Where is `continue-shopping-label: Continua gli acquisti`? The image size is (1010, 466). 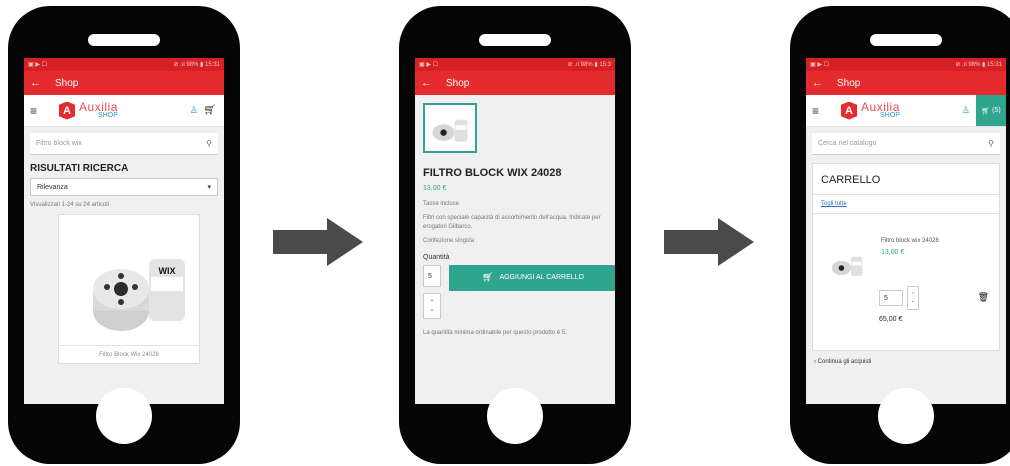 continue-shopping-label: Continua gli acquisti is located at coordinates (844, 362).